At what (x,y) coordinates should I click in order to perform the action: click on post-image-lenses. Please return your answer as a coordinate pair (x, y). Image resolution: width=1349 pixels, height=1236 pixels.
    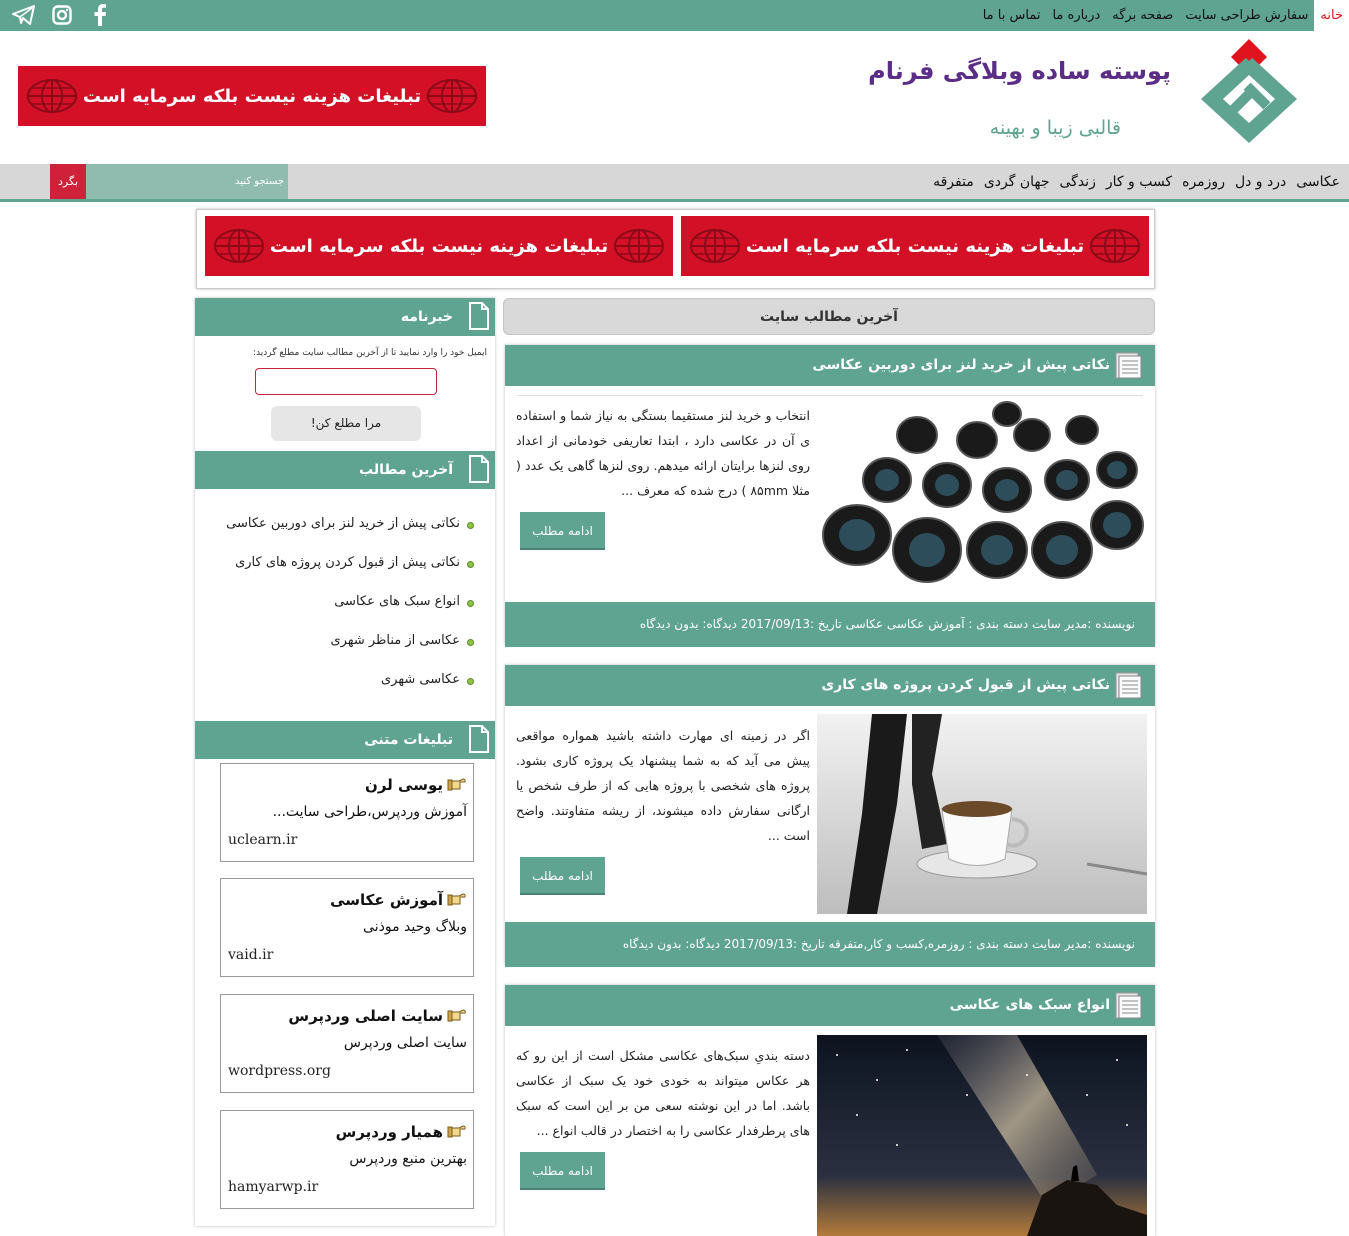
    Looking at the image, I should click on (982, 495).